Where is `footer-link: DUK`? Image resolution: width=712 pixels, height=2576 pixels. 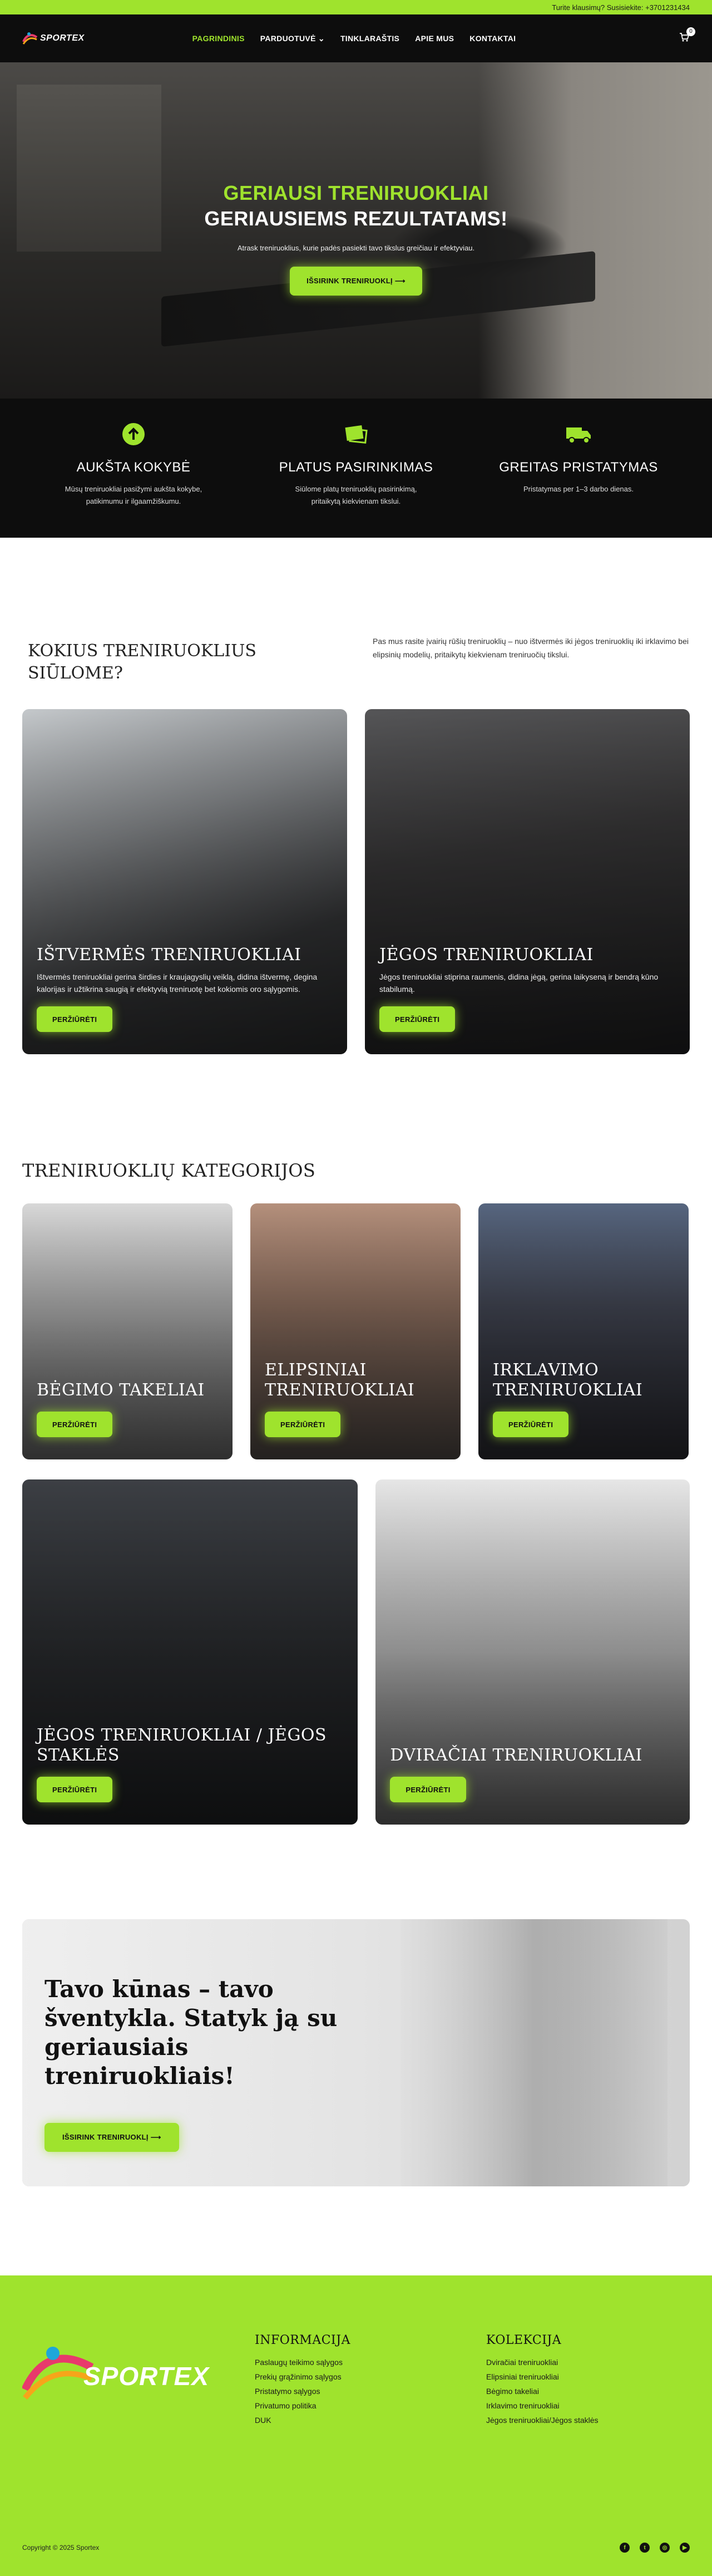
footer-link: DUK is located at coordinates (302, 2420).